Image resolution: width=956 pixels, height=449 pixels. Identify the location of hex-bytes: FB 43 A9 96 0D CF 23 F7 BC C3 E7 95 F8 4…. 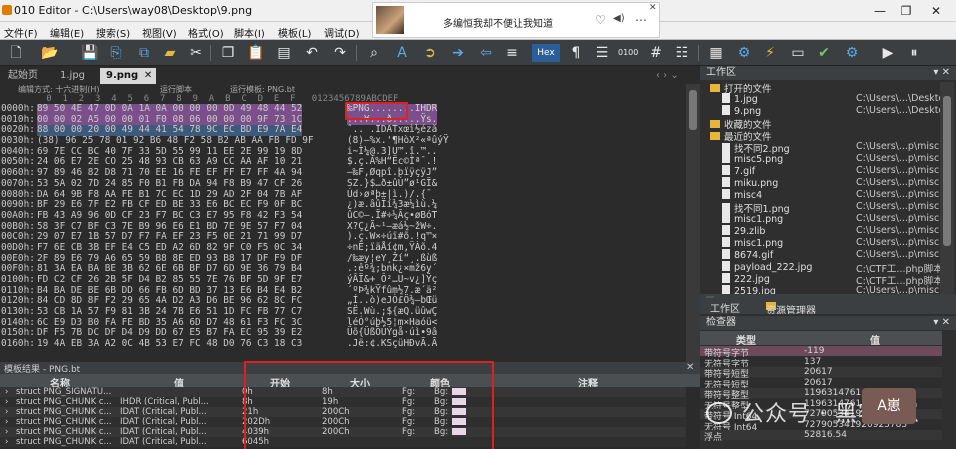
(169, 216).